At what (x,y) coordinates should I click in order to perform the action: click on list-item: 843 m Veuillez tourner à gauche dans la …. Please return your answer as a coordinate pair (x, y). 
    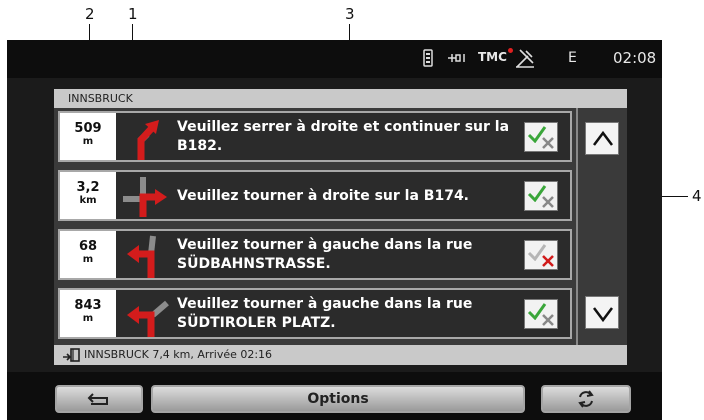
    Looking at the image, I should click on (315, 313).